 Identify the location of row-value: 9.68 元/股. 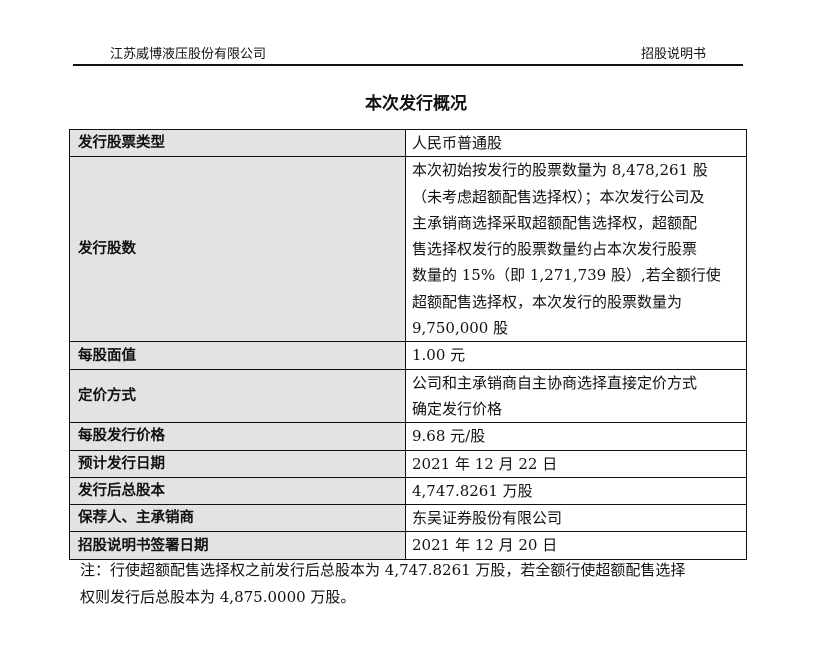
(576, 436).